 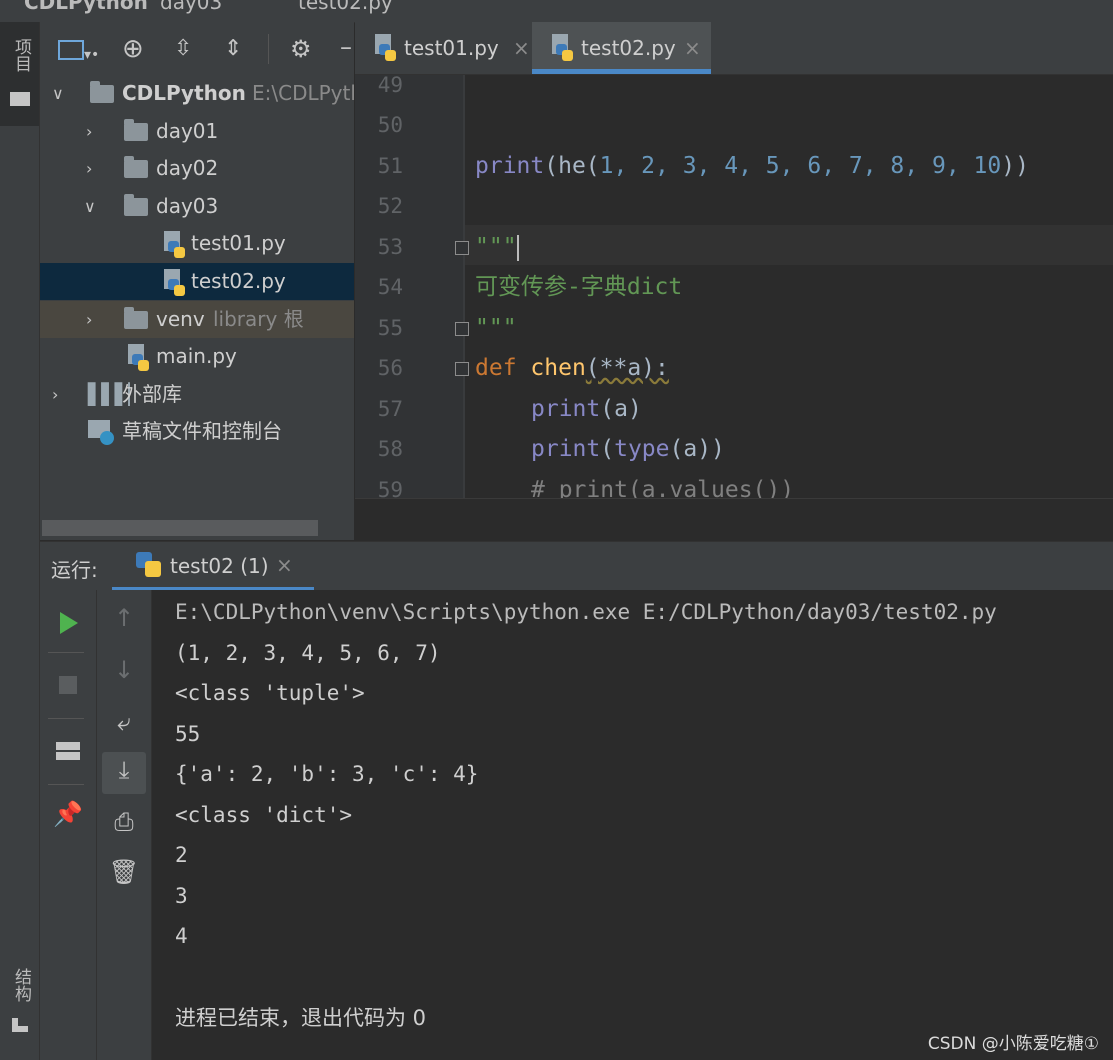 What do you see at coordinates (183, 49) in the screenshot?
I see `expand-all-icon: ⇳` at bounding box center [183, 49].